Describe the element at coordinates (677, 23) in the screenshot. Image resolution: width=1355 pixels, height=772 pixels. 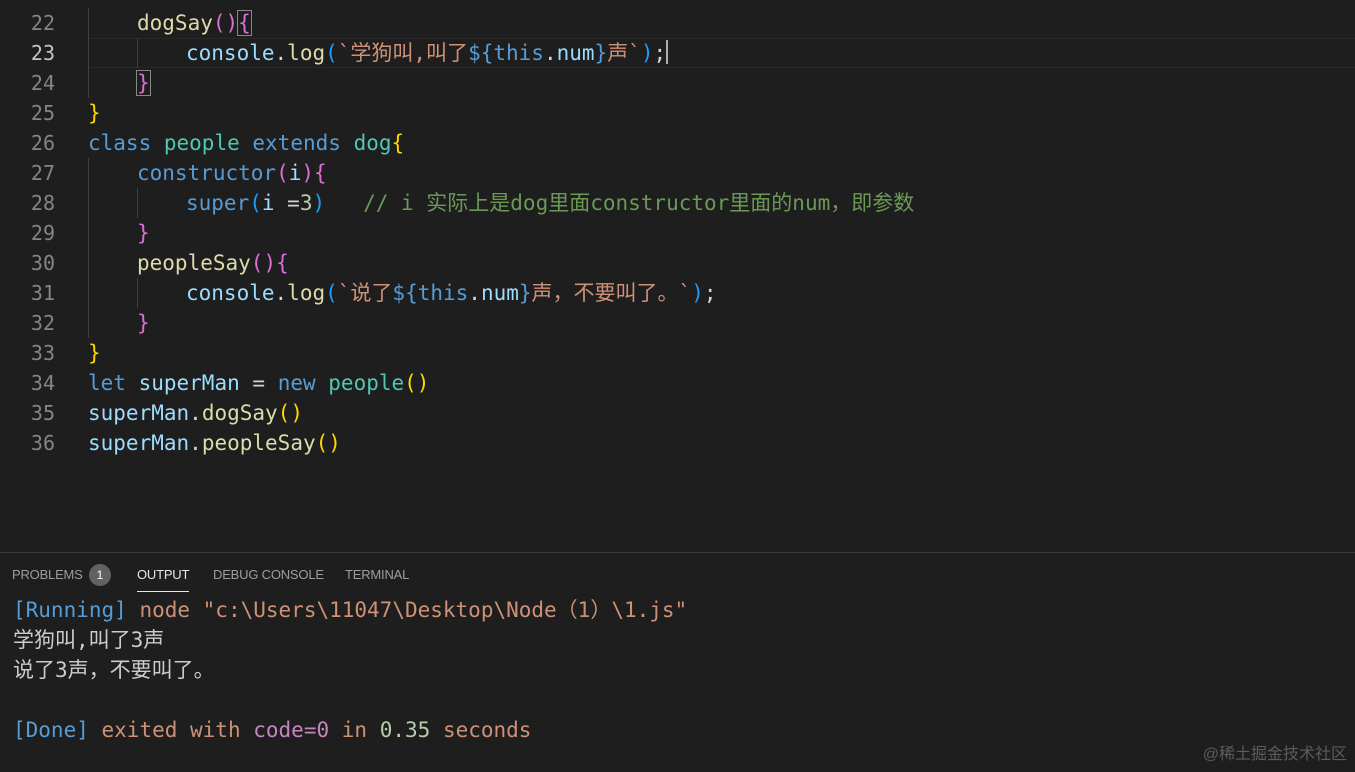
I see `code-line: 22 dogSay(){` at that location.